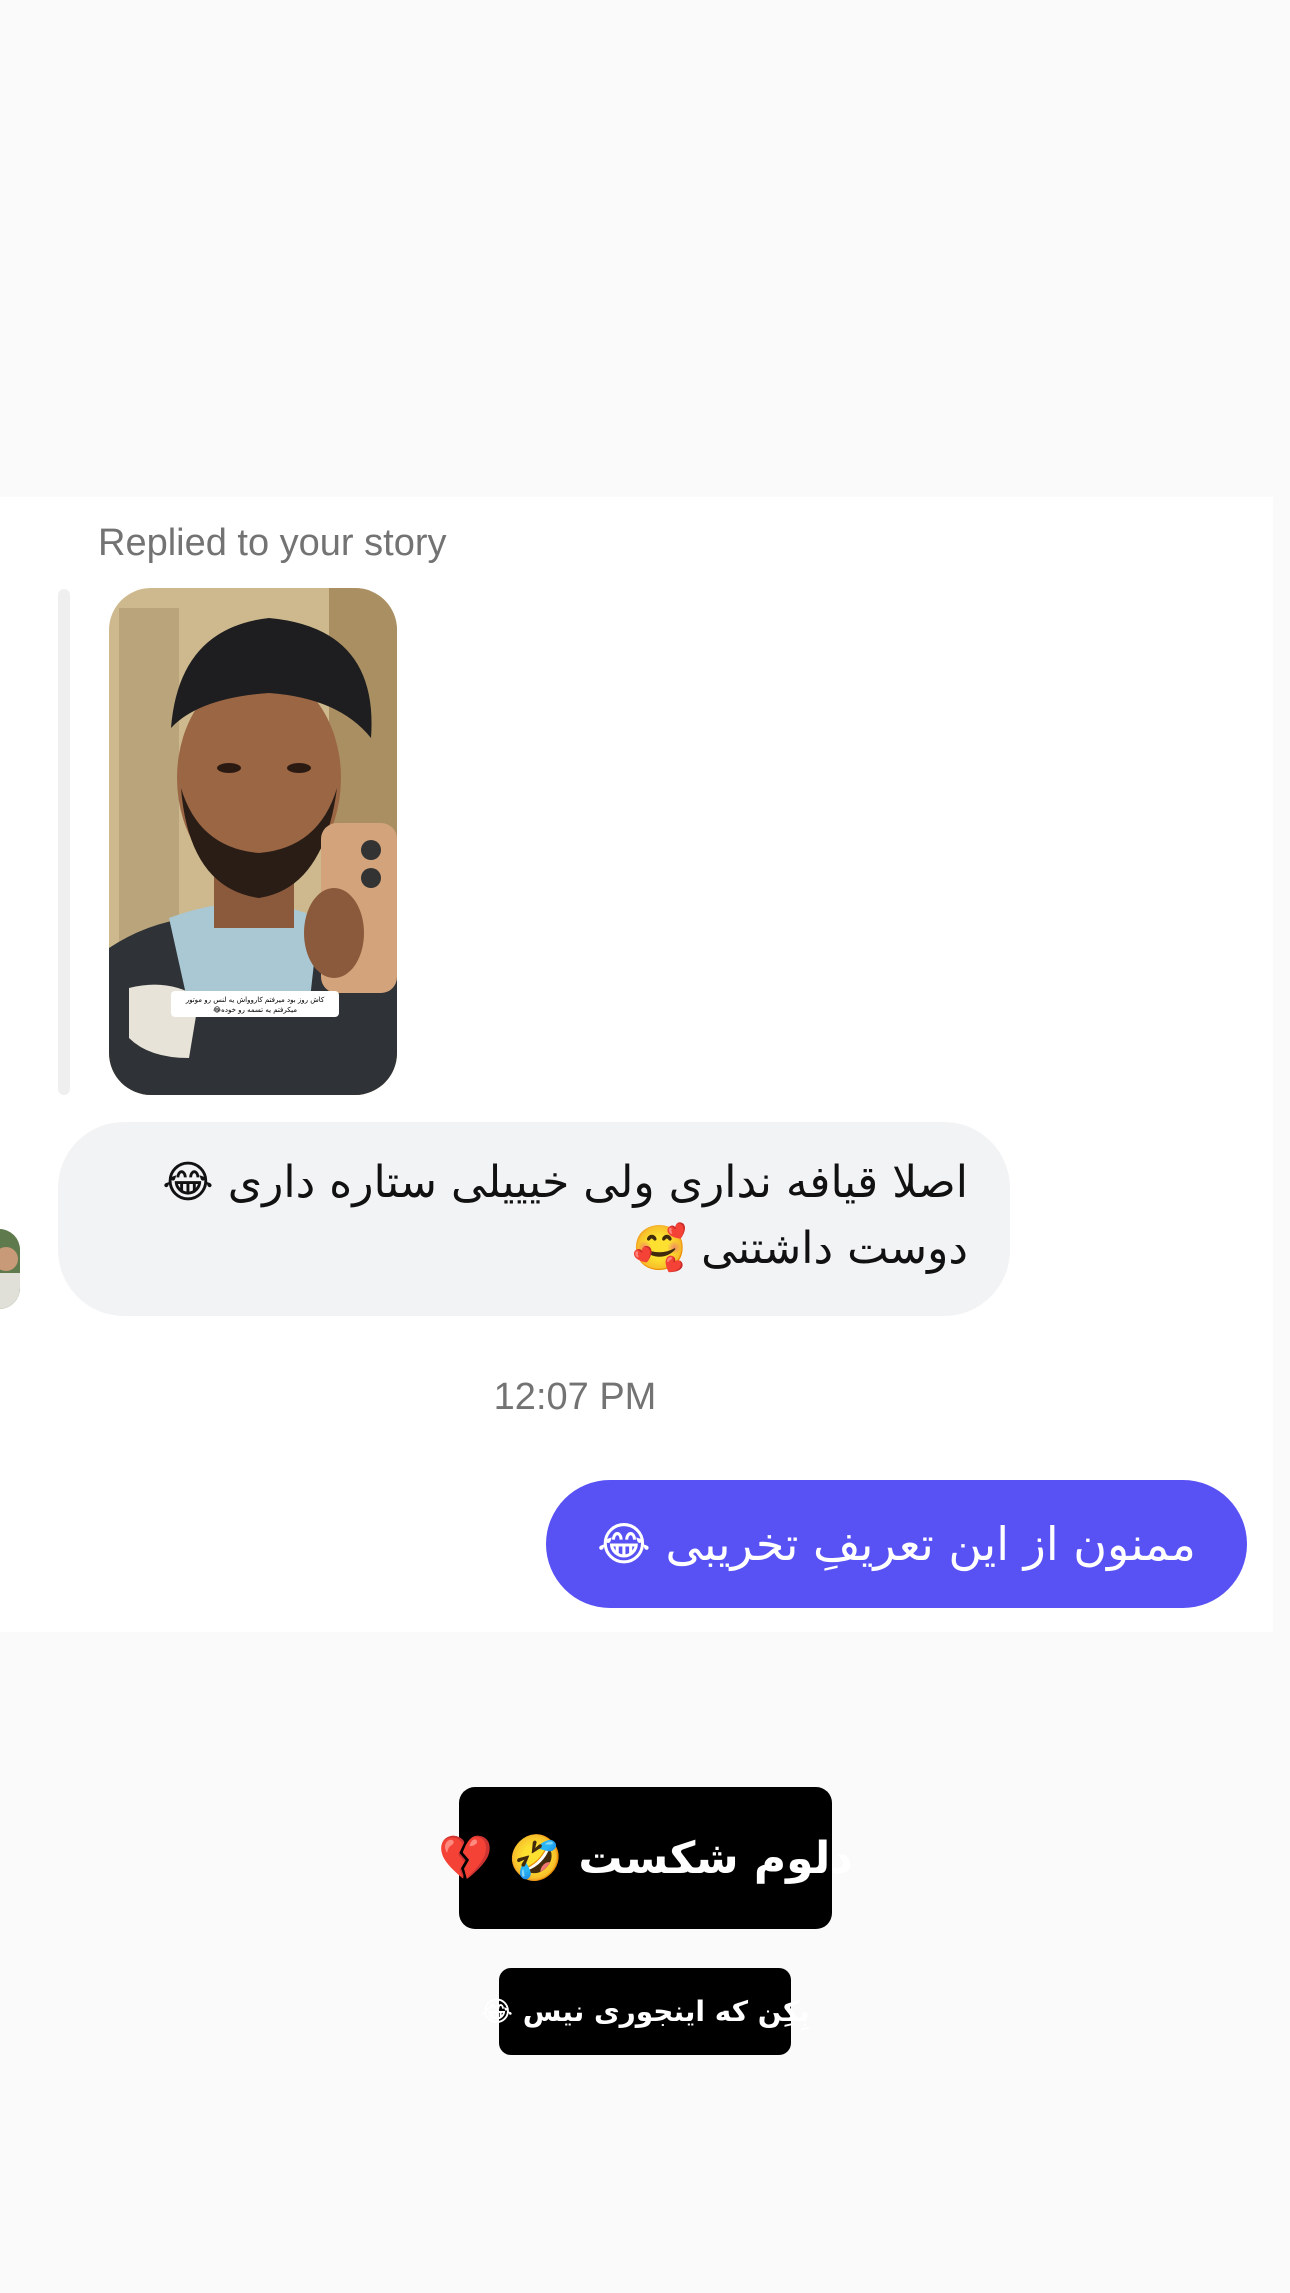 The width and height of the screenshot is (1290, 2293). I want to click on sticker-large-text: دلوم شکست 🤣 💔, so click(645, 1858).